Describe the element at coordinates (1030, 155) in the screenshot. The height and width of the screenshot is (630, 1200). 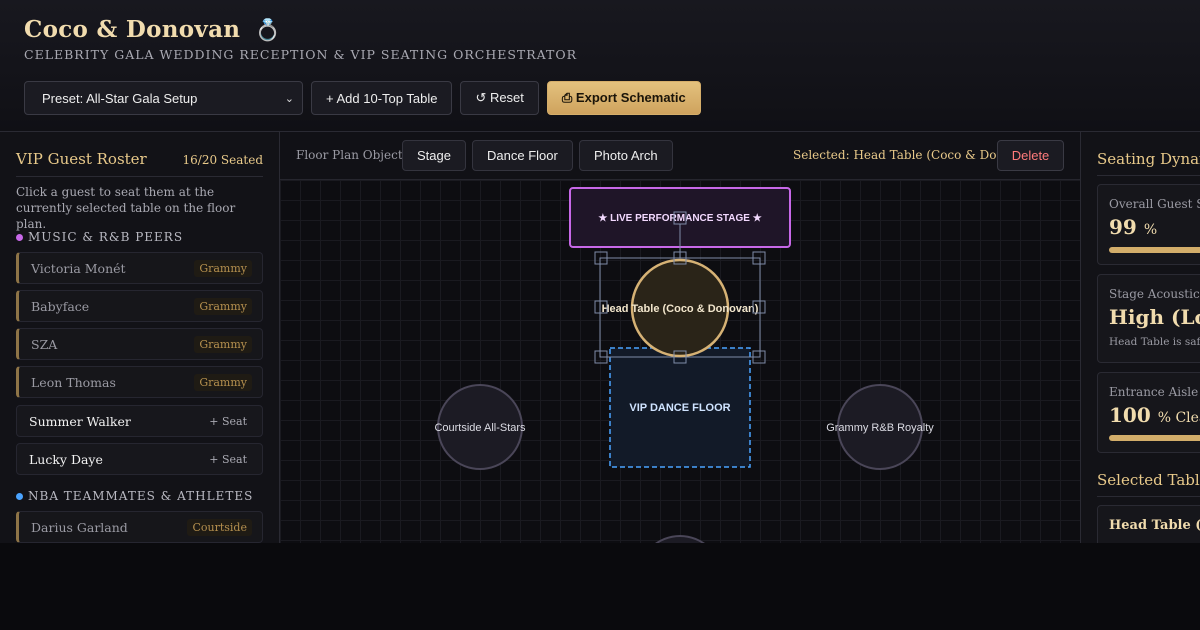
I see `delete-button: Delete` at that location.